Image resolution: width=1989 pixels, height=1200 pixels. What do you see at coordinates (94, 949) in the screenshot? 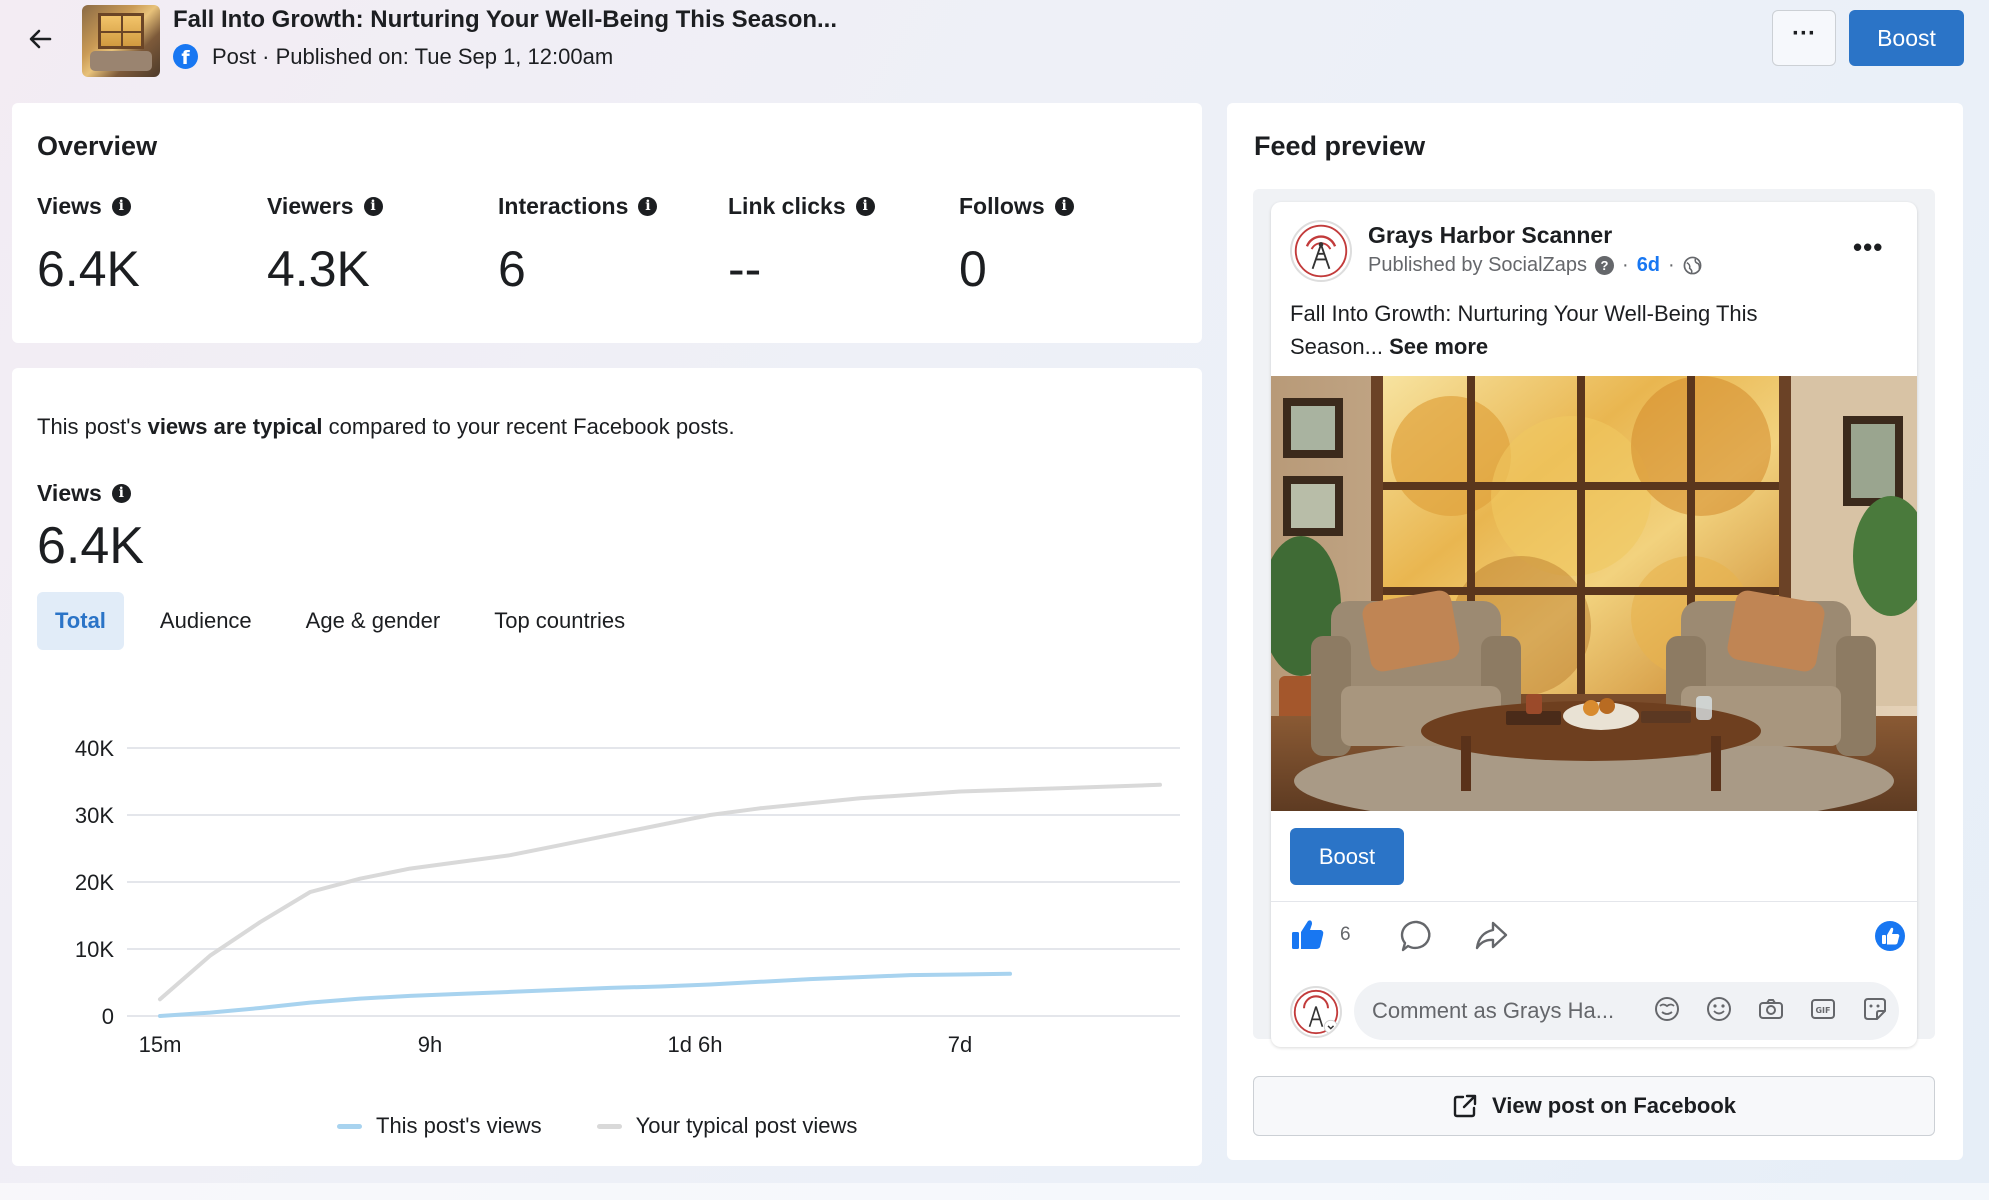
I see `y-tick-label: 10K` at bounding box center [94, 949].